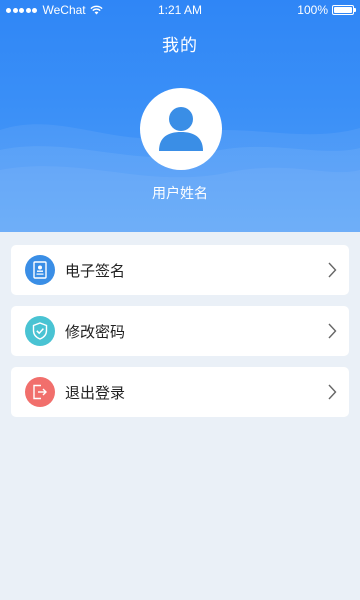  I want to click on page-title: 我的, so click(180, 46).